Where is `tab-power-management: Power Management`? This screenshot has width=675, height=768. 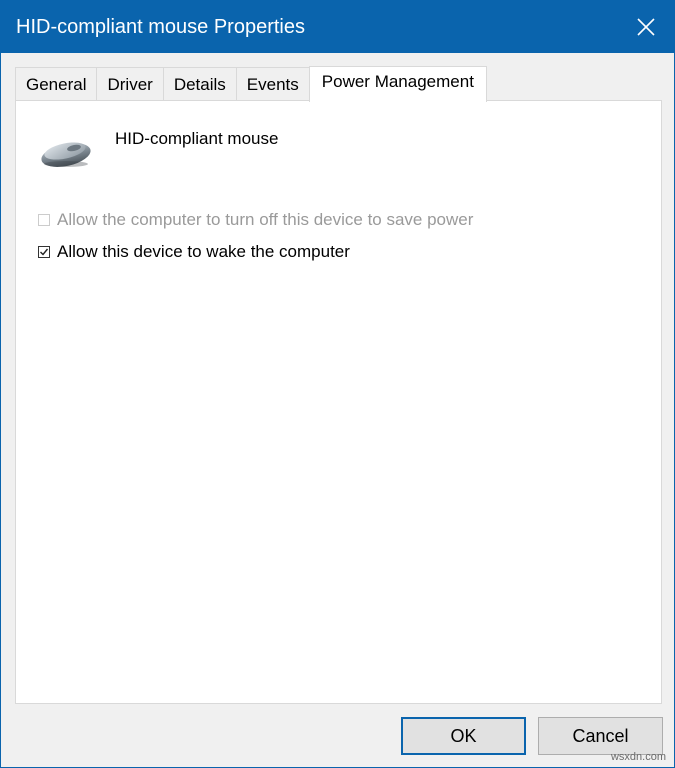
tab-power-management: Power Management is located at coordinates (397, 84).